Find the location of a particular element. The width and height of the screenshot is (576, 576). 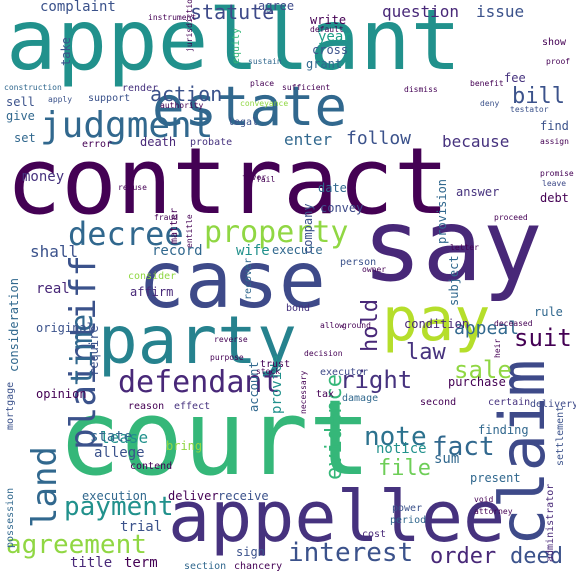

word-purchase: purchase is located at coordinates (477, 382).